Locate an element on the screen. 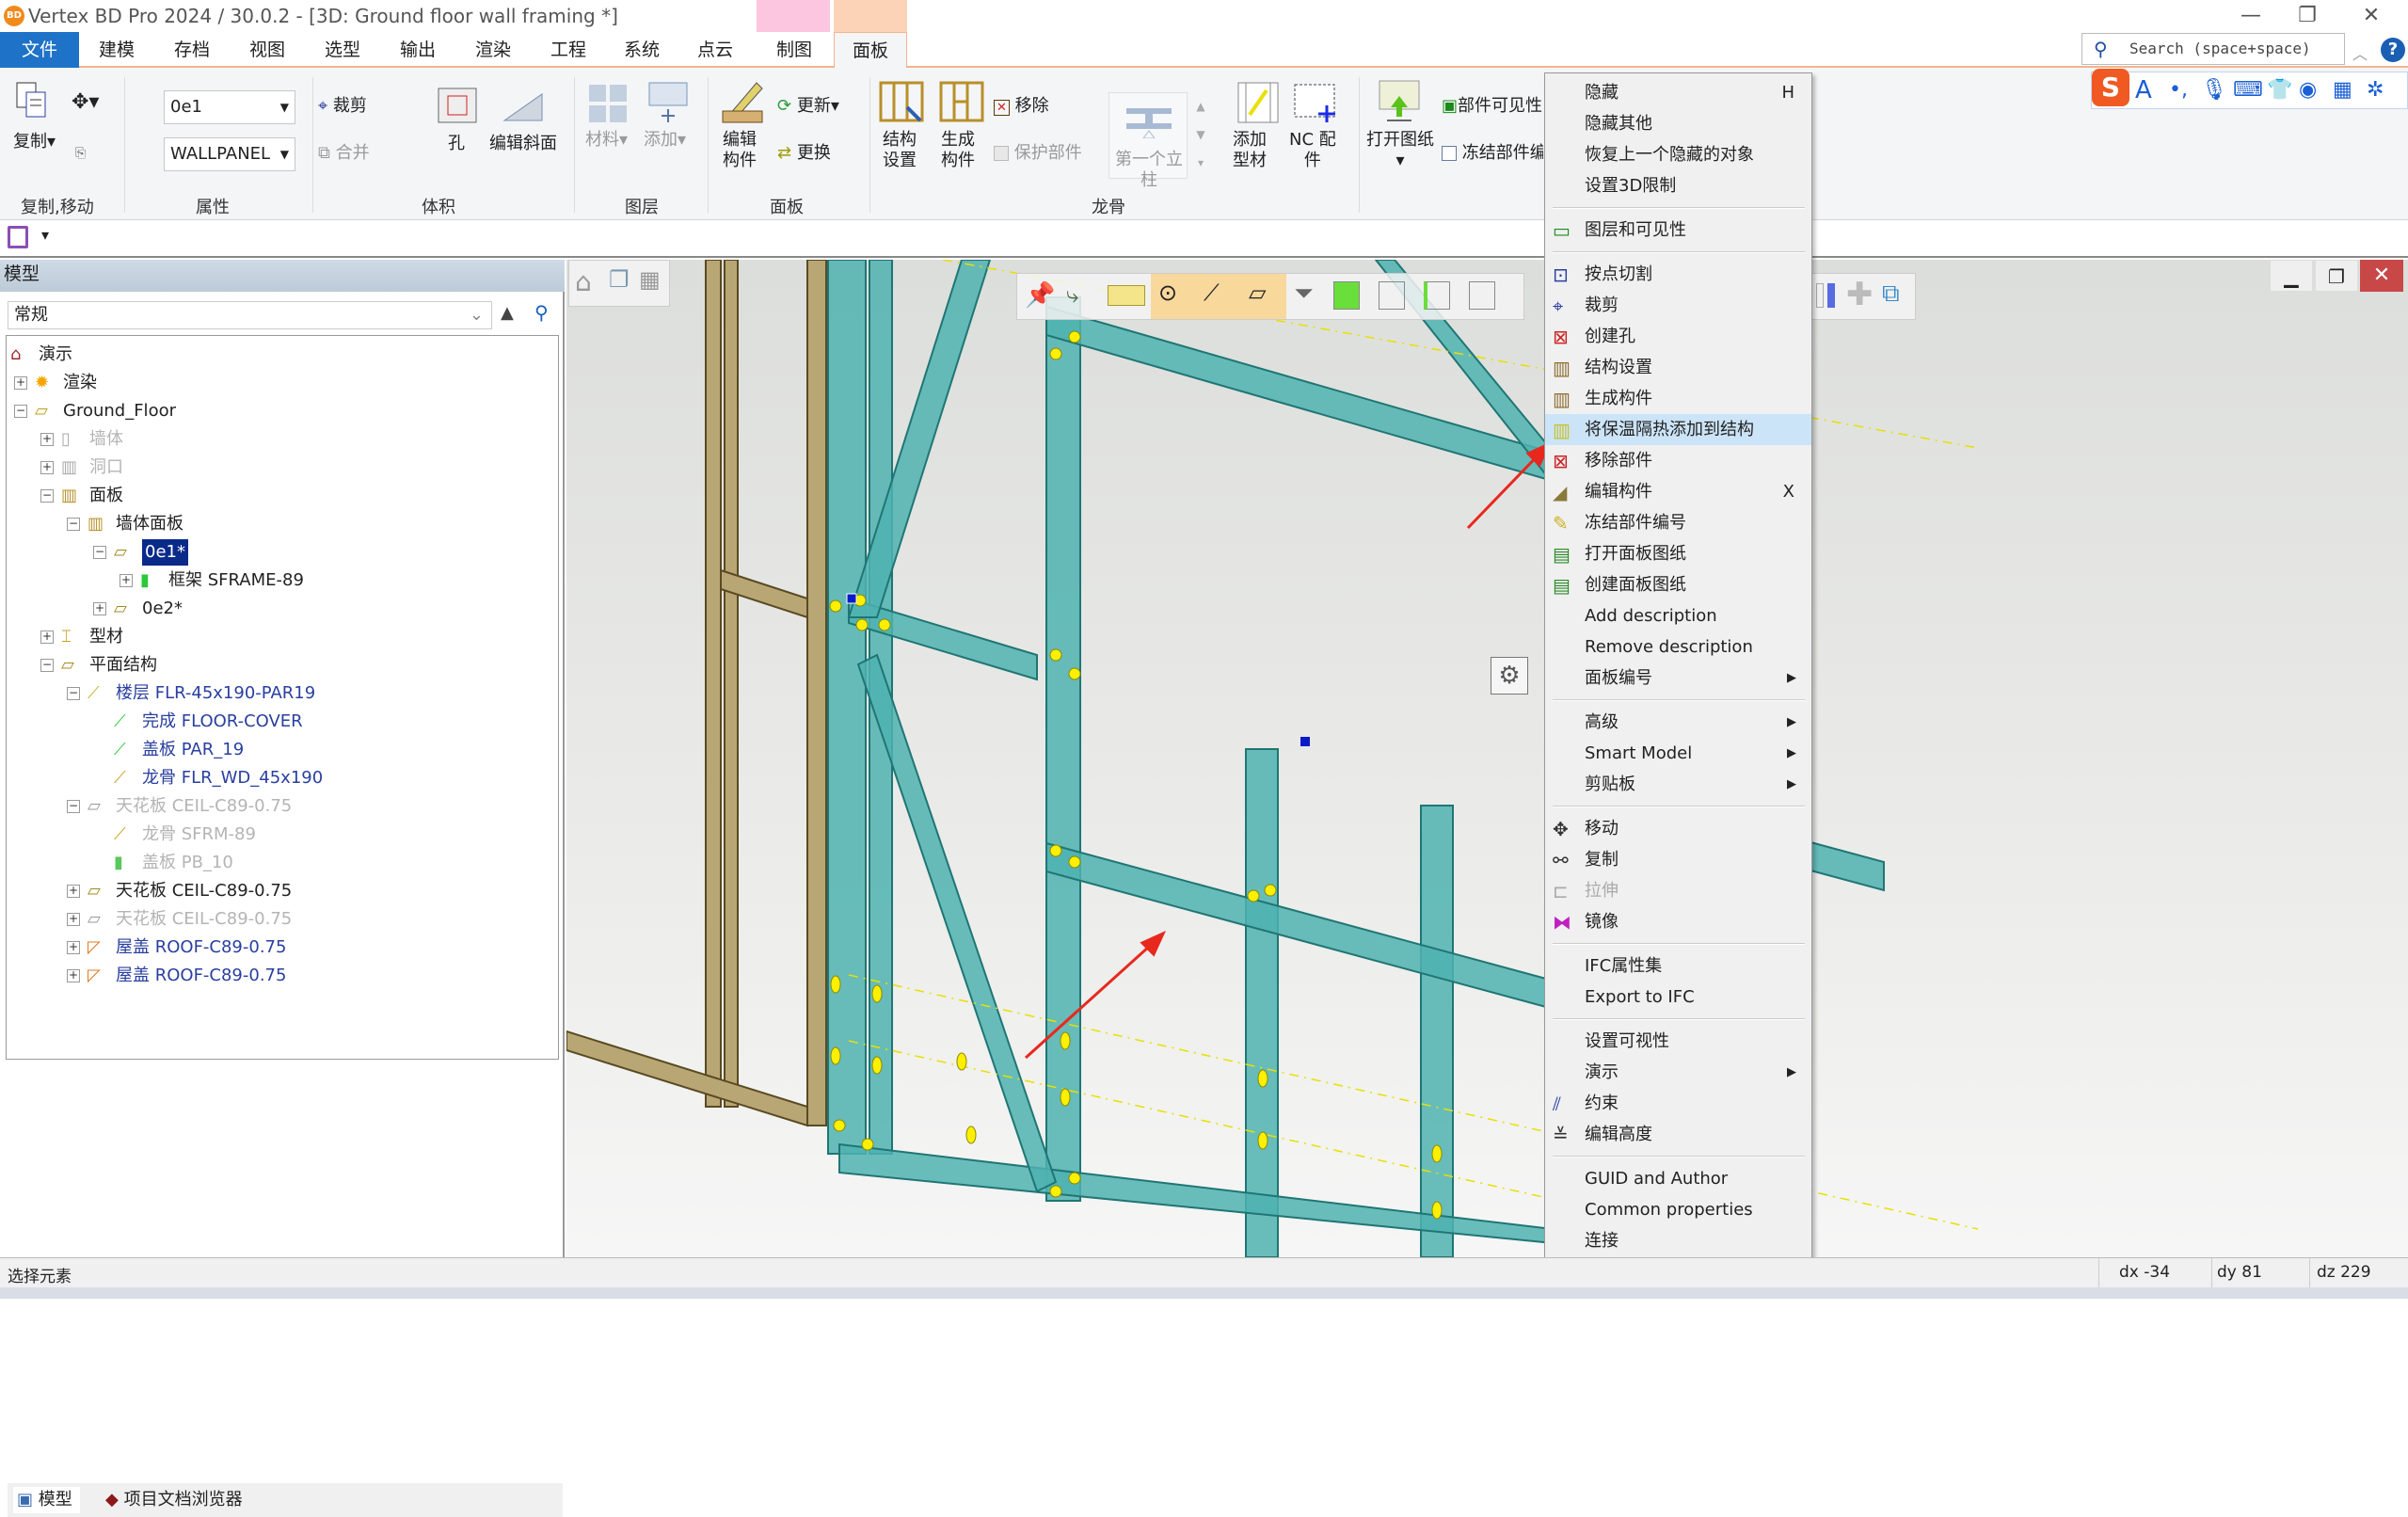 The image size is (2408, 1517). menu-item: 设置可视性 is located at coordinates (1678, 1041).